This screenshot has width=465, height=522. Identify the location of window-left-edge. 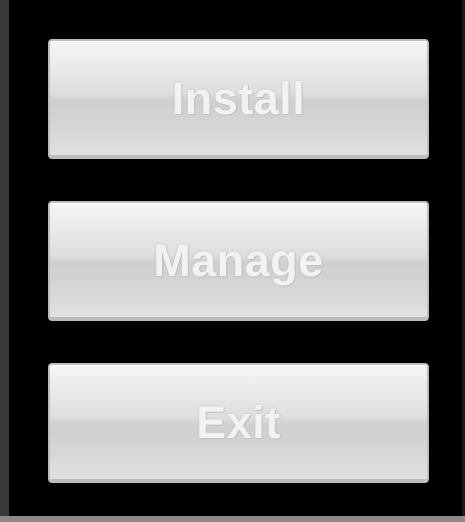
(4, 261).